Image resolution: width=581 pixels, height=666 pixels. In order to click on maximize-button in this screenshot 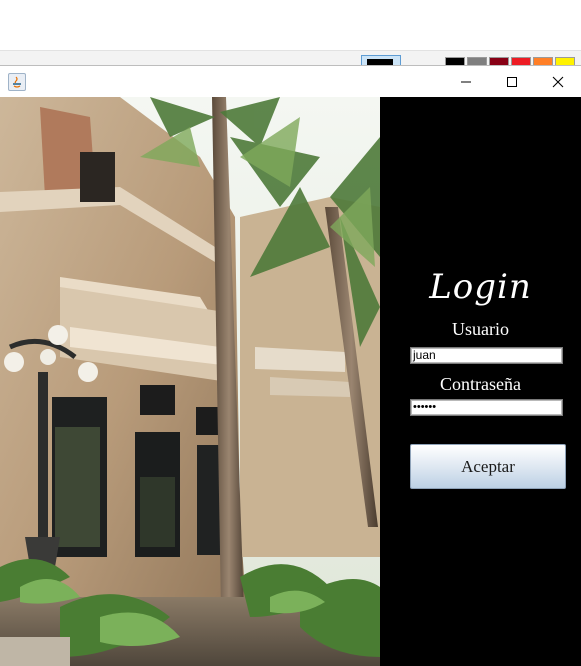, I will do `click(512, 81)`.